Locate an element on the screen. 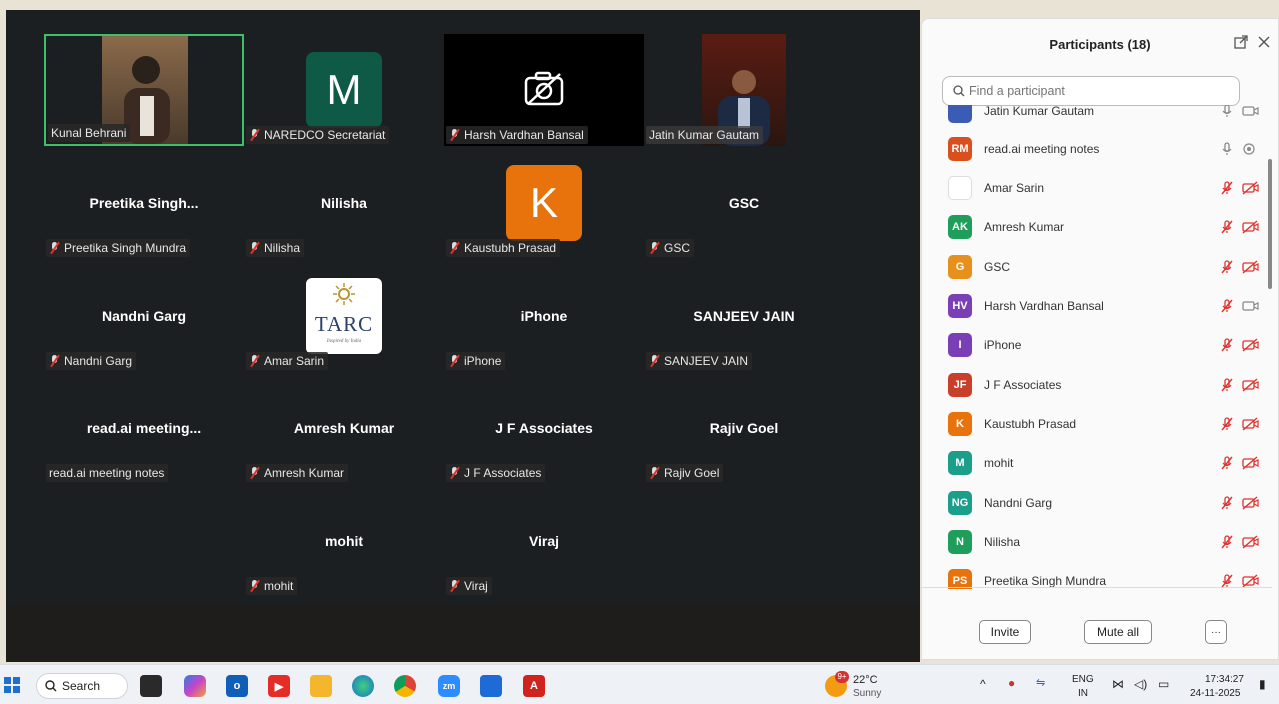 Image resolution: width=1279 pixels, height=704 pixels. volume-icon: ◁) is located at coordinates (1140, 684).